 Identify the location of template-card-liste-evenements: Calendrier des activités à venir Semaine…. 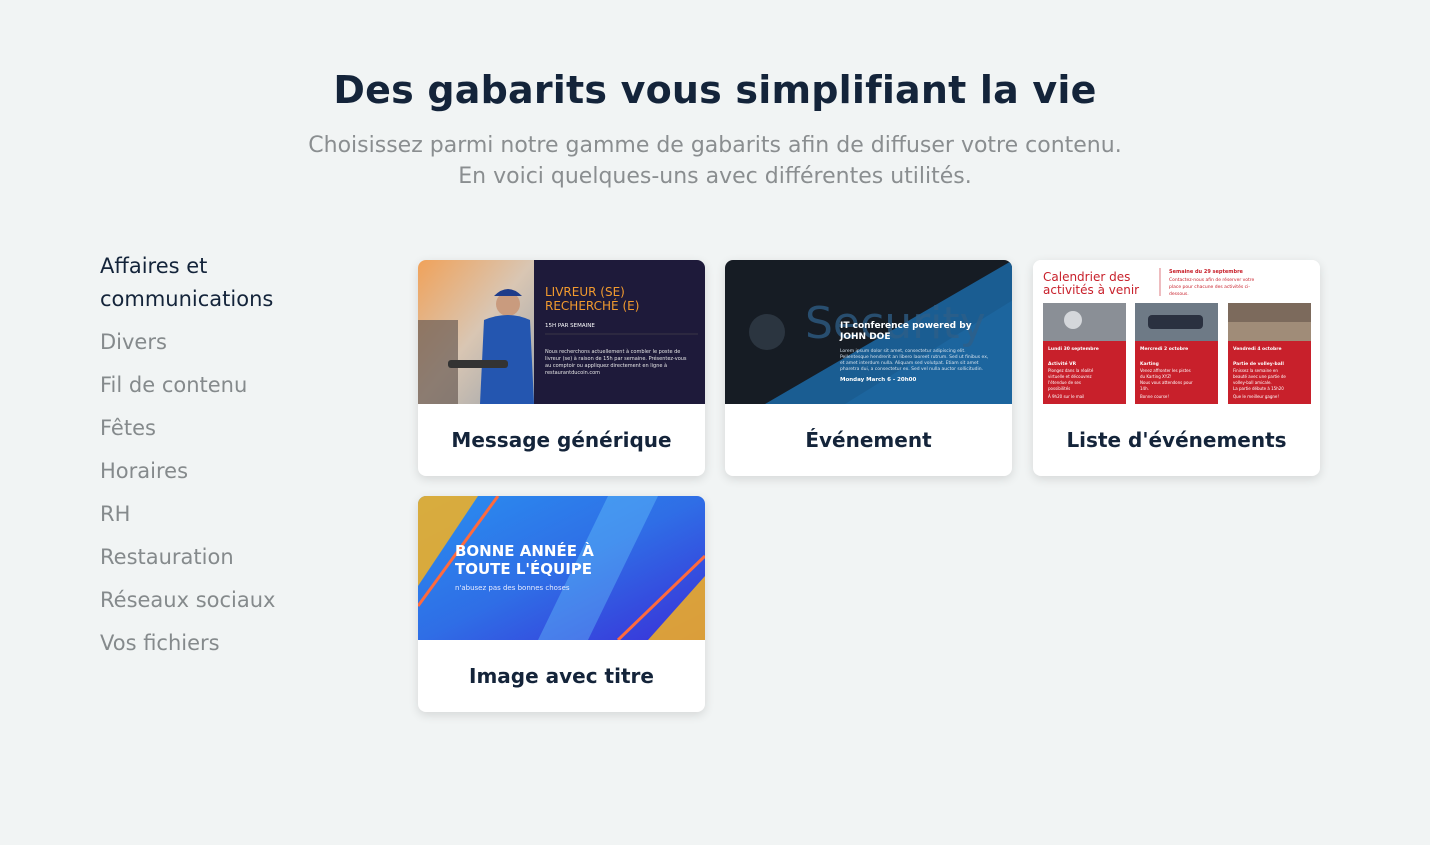
(1176, 368).